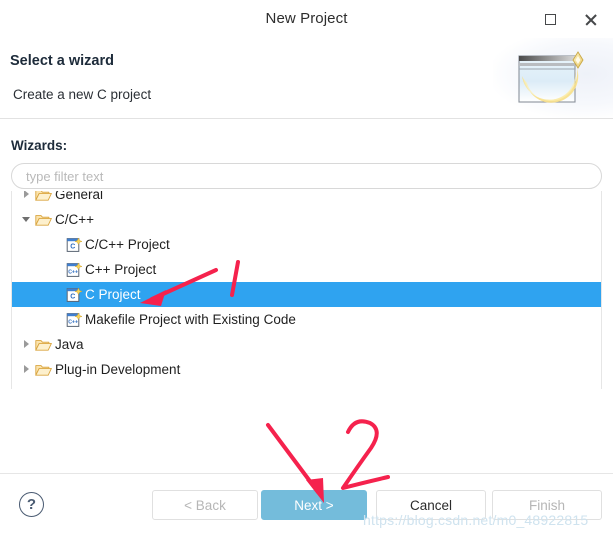  Describe the element at coordinates (31, 504) in the screenshot. I see `help-icon: ?` at that location.